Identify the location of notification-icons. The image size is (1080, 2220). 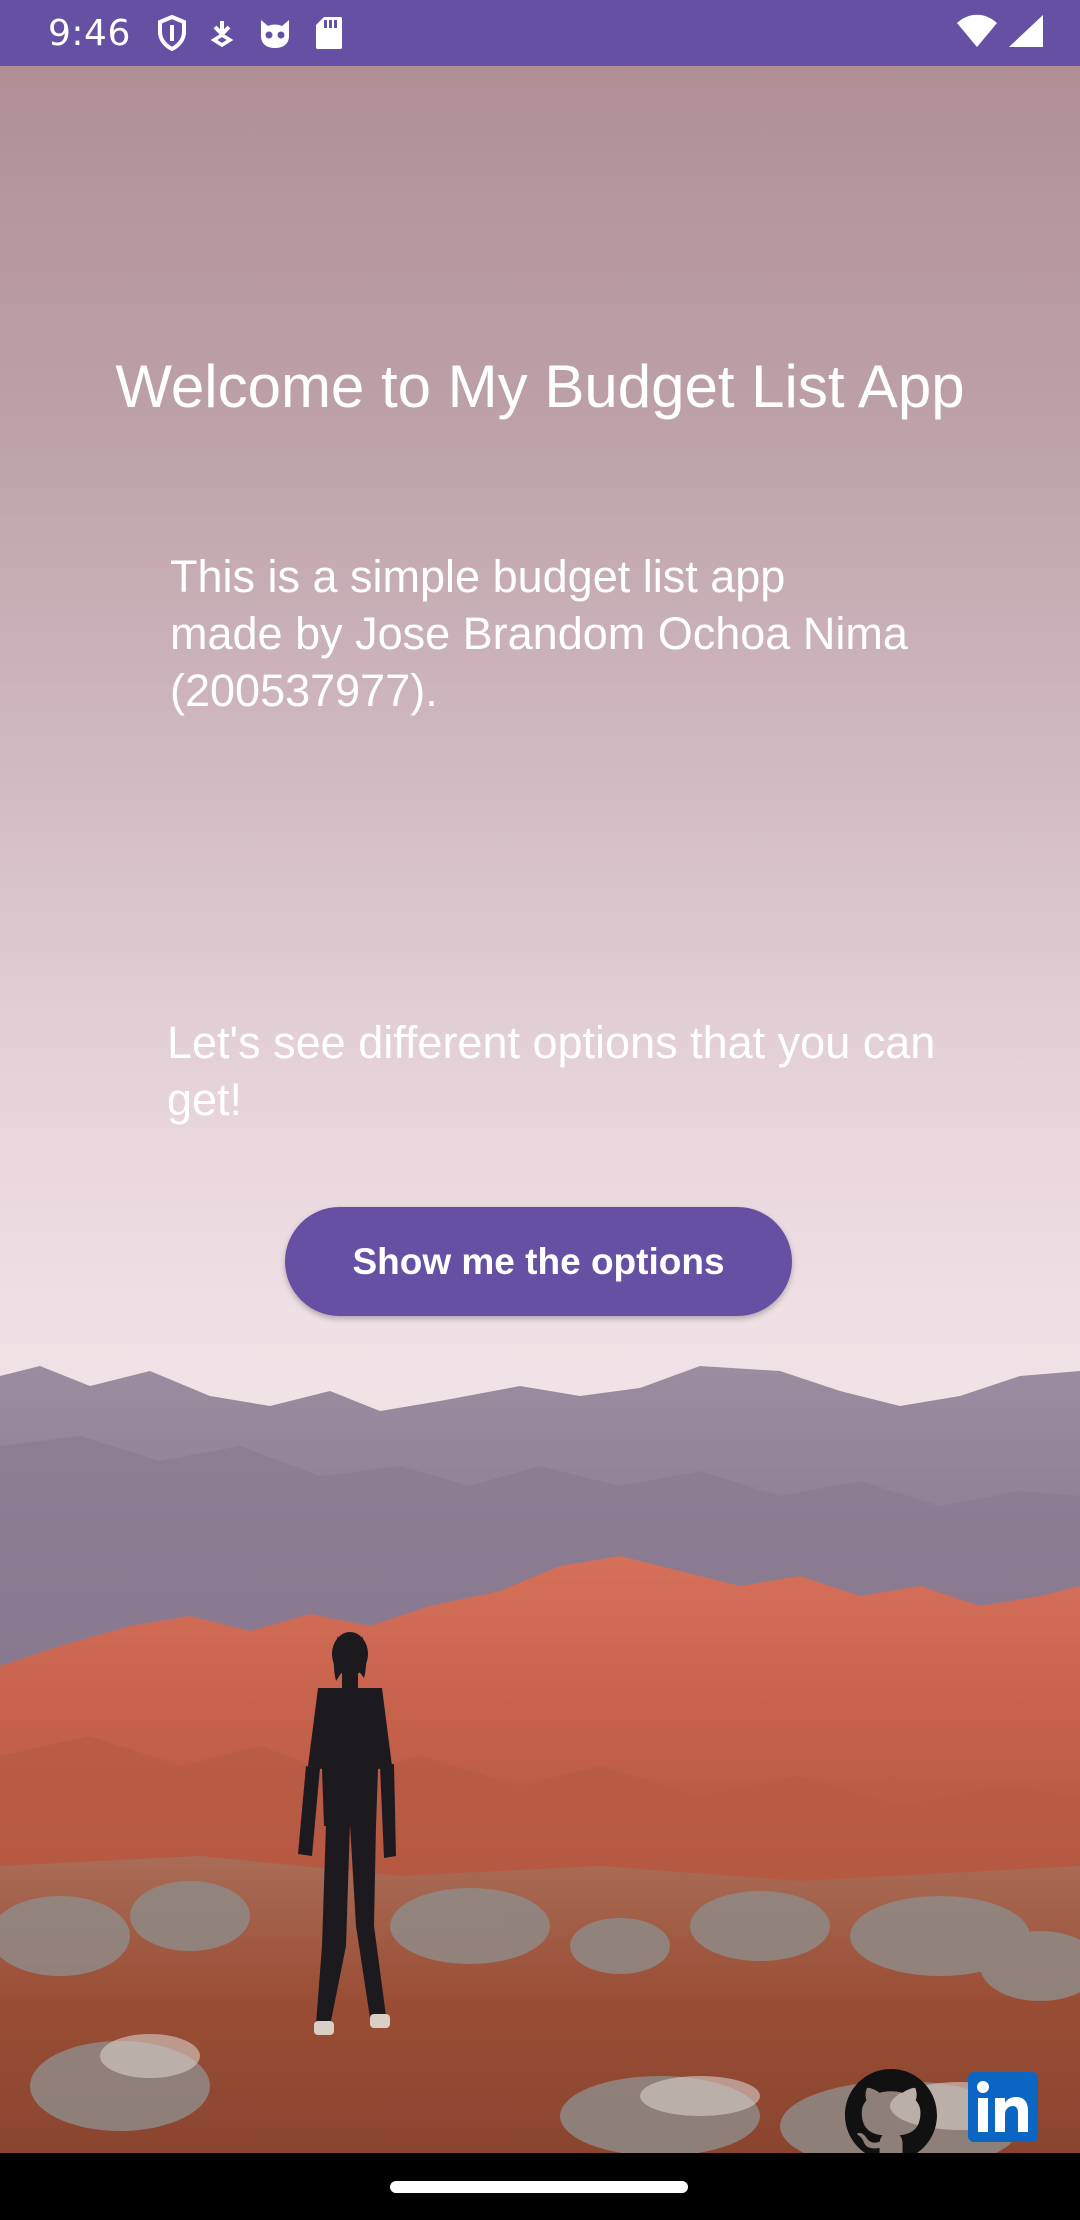
(250, 33).